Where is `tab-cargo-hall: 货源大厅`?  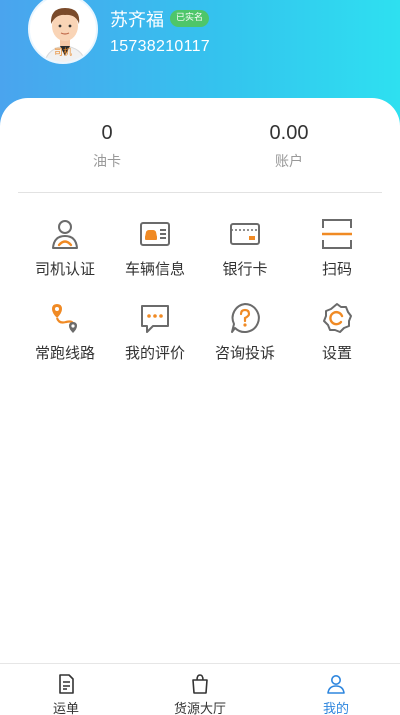
tab-cargo-hall: 货源大厅 is located at coordinates (200, 689).